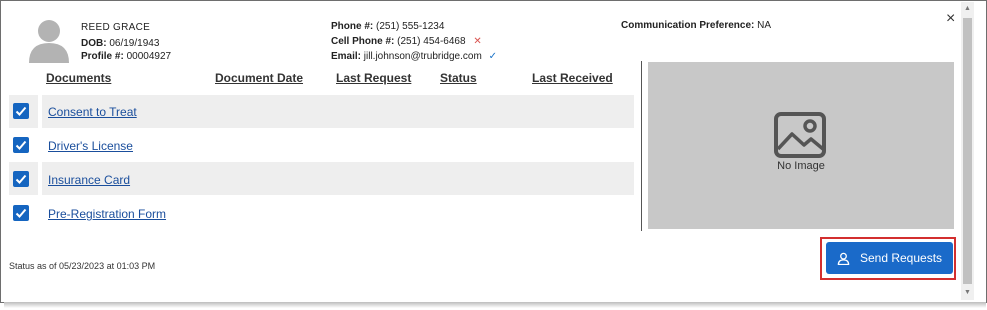  Describe the element at coordinates (572, 78) in the screenshot. I see `column-header-last-received: Last Received` at that location.